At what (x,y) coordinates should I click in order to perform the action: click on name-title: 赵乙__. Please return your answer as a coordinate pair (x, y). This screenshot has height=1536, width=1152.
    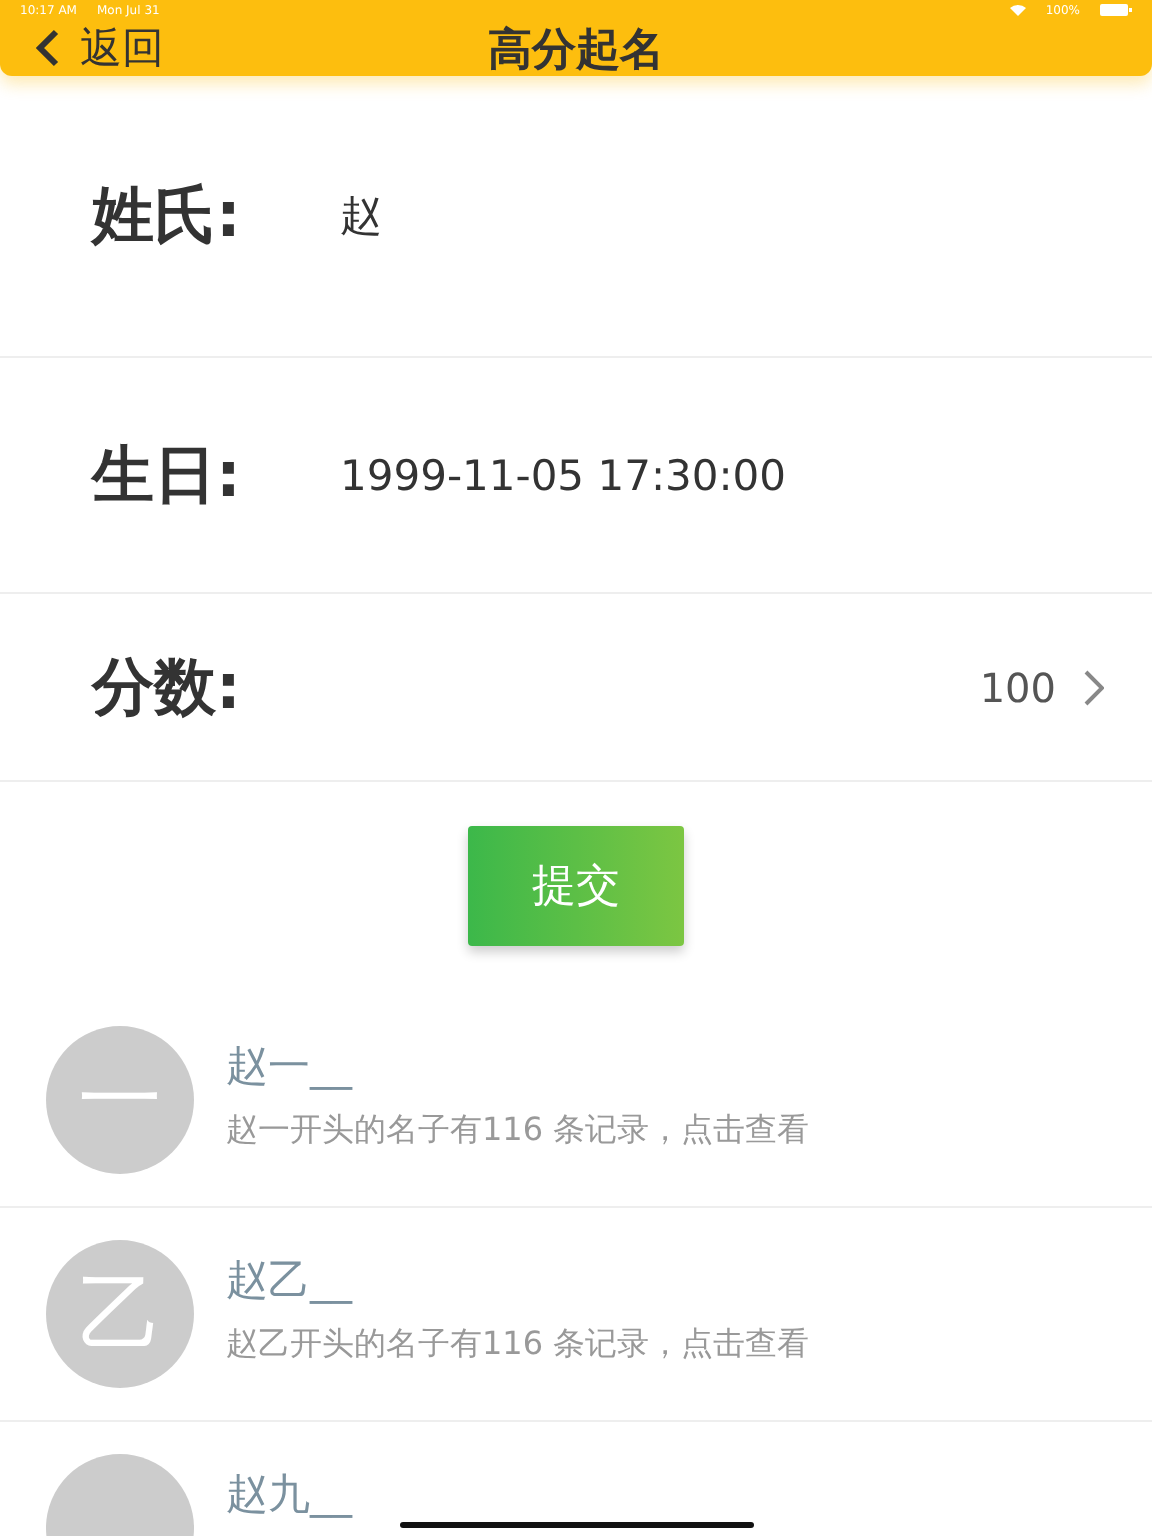
    Looking at the image, I should click on (290, 1281).